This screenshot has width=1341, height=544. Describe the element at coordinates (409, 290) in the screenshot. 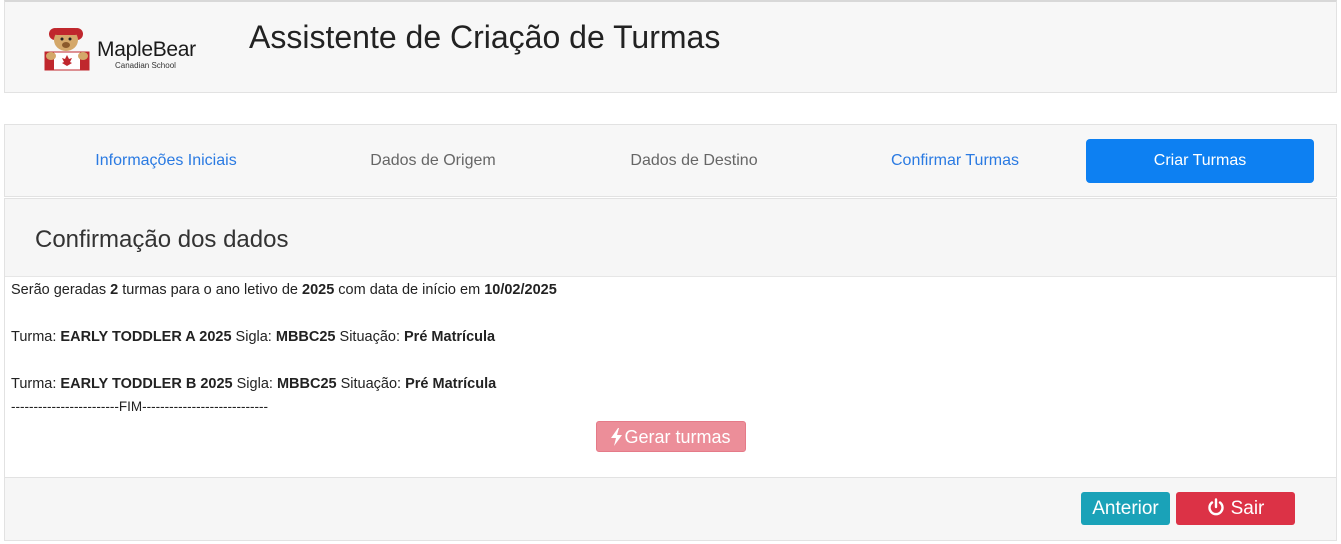

I see `summary-text: com data de início em` at that location.